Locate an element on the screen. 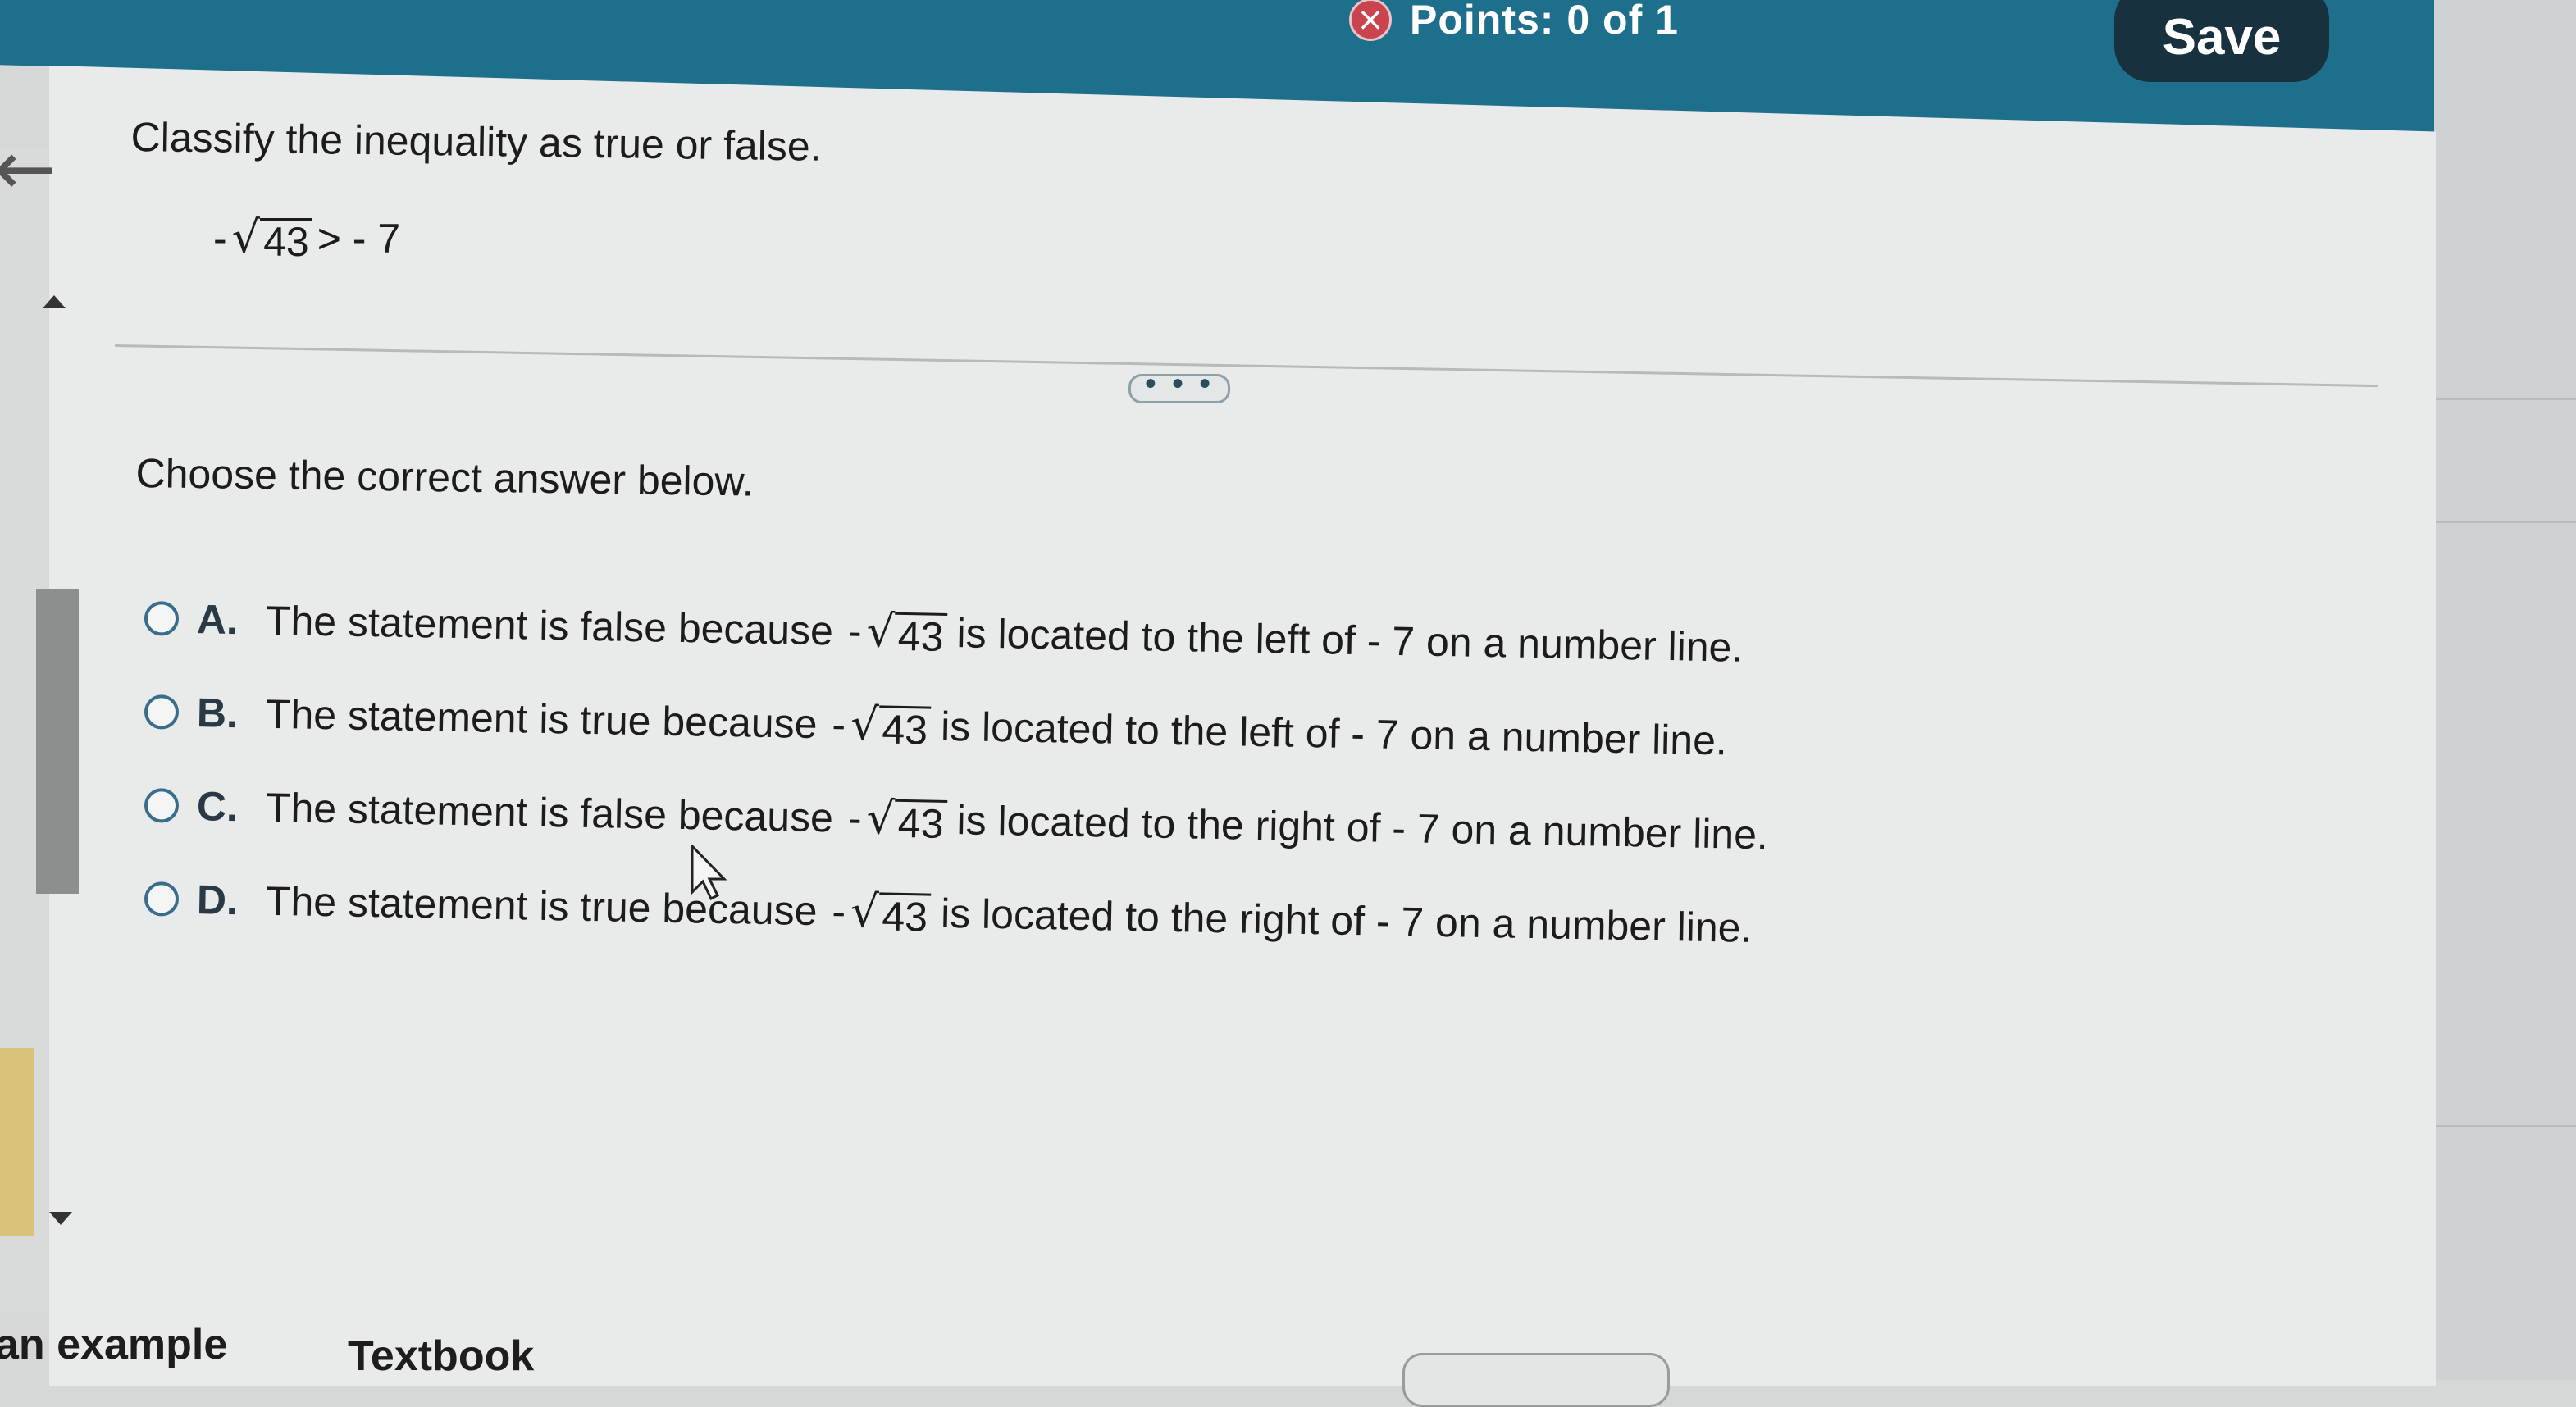 This screenshot has height=1407, width=2576. inequality-expression: - √ 43 > - 7 is located at coordinates (306, 237).